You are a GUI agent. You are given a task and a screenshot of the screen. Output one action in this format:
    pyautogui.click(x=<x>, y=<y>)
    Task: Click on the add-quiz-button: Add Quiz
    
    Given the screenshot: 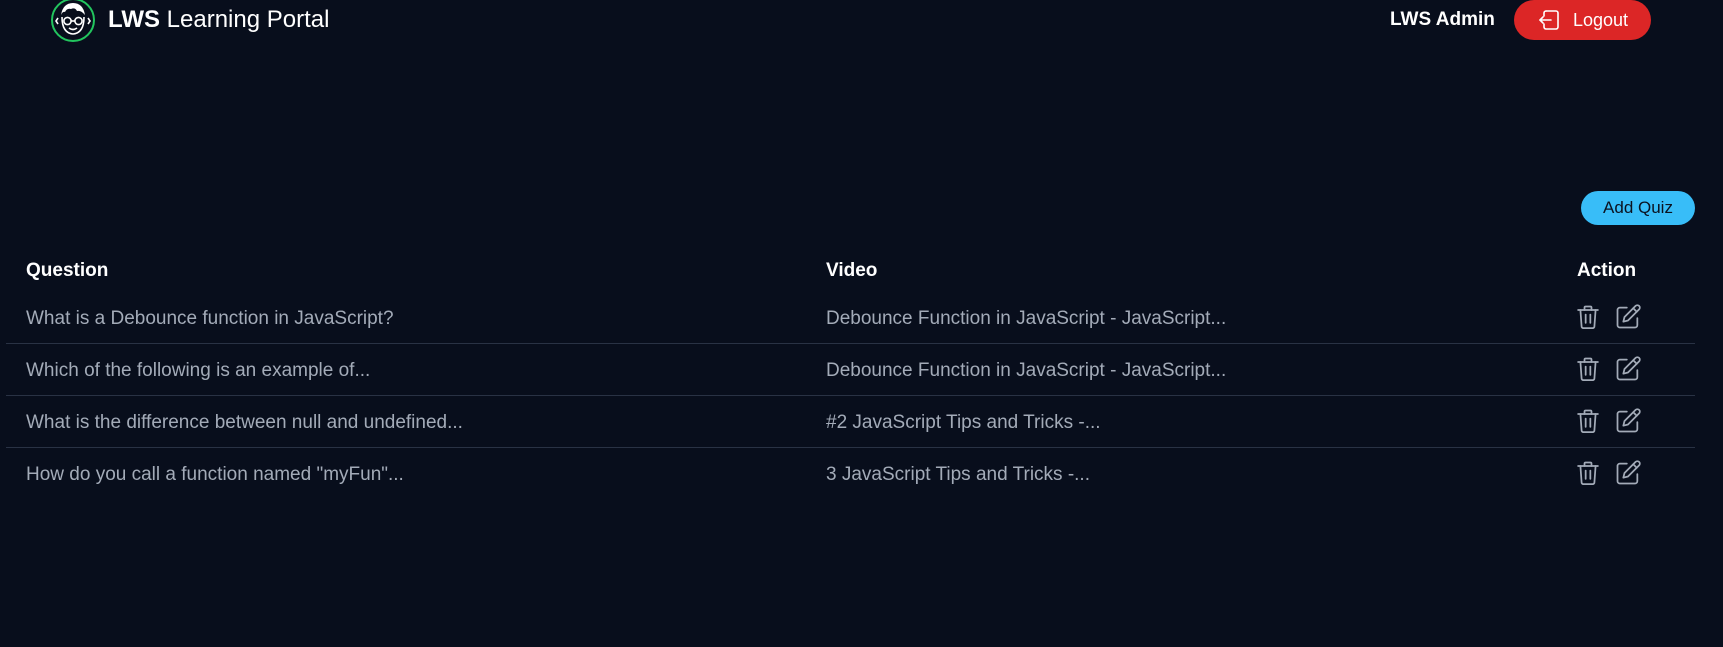 What is the action you would take?
    pyautogui.click(x=1638, y=208)
    